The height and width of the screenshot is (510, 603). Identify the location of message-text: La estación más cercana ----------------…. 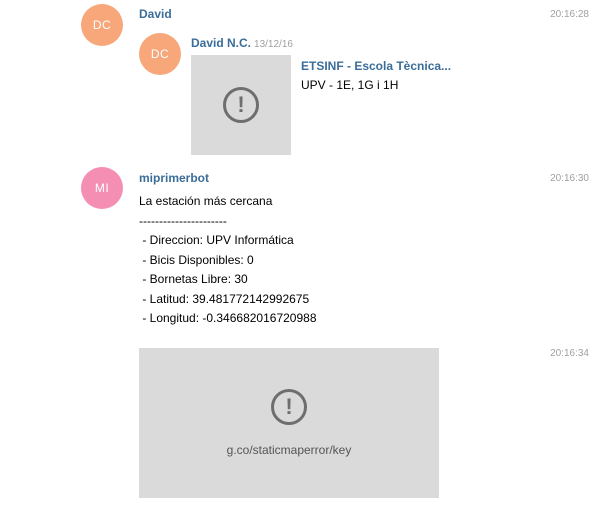
(228, 260).